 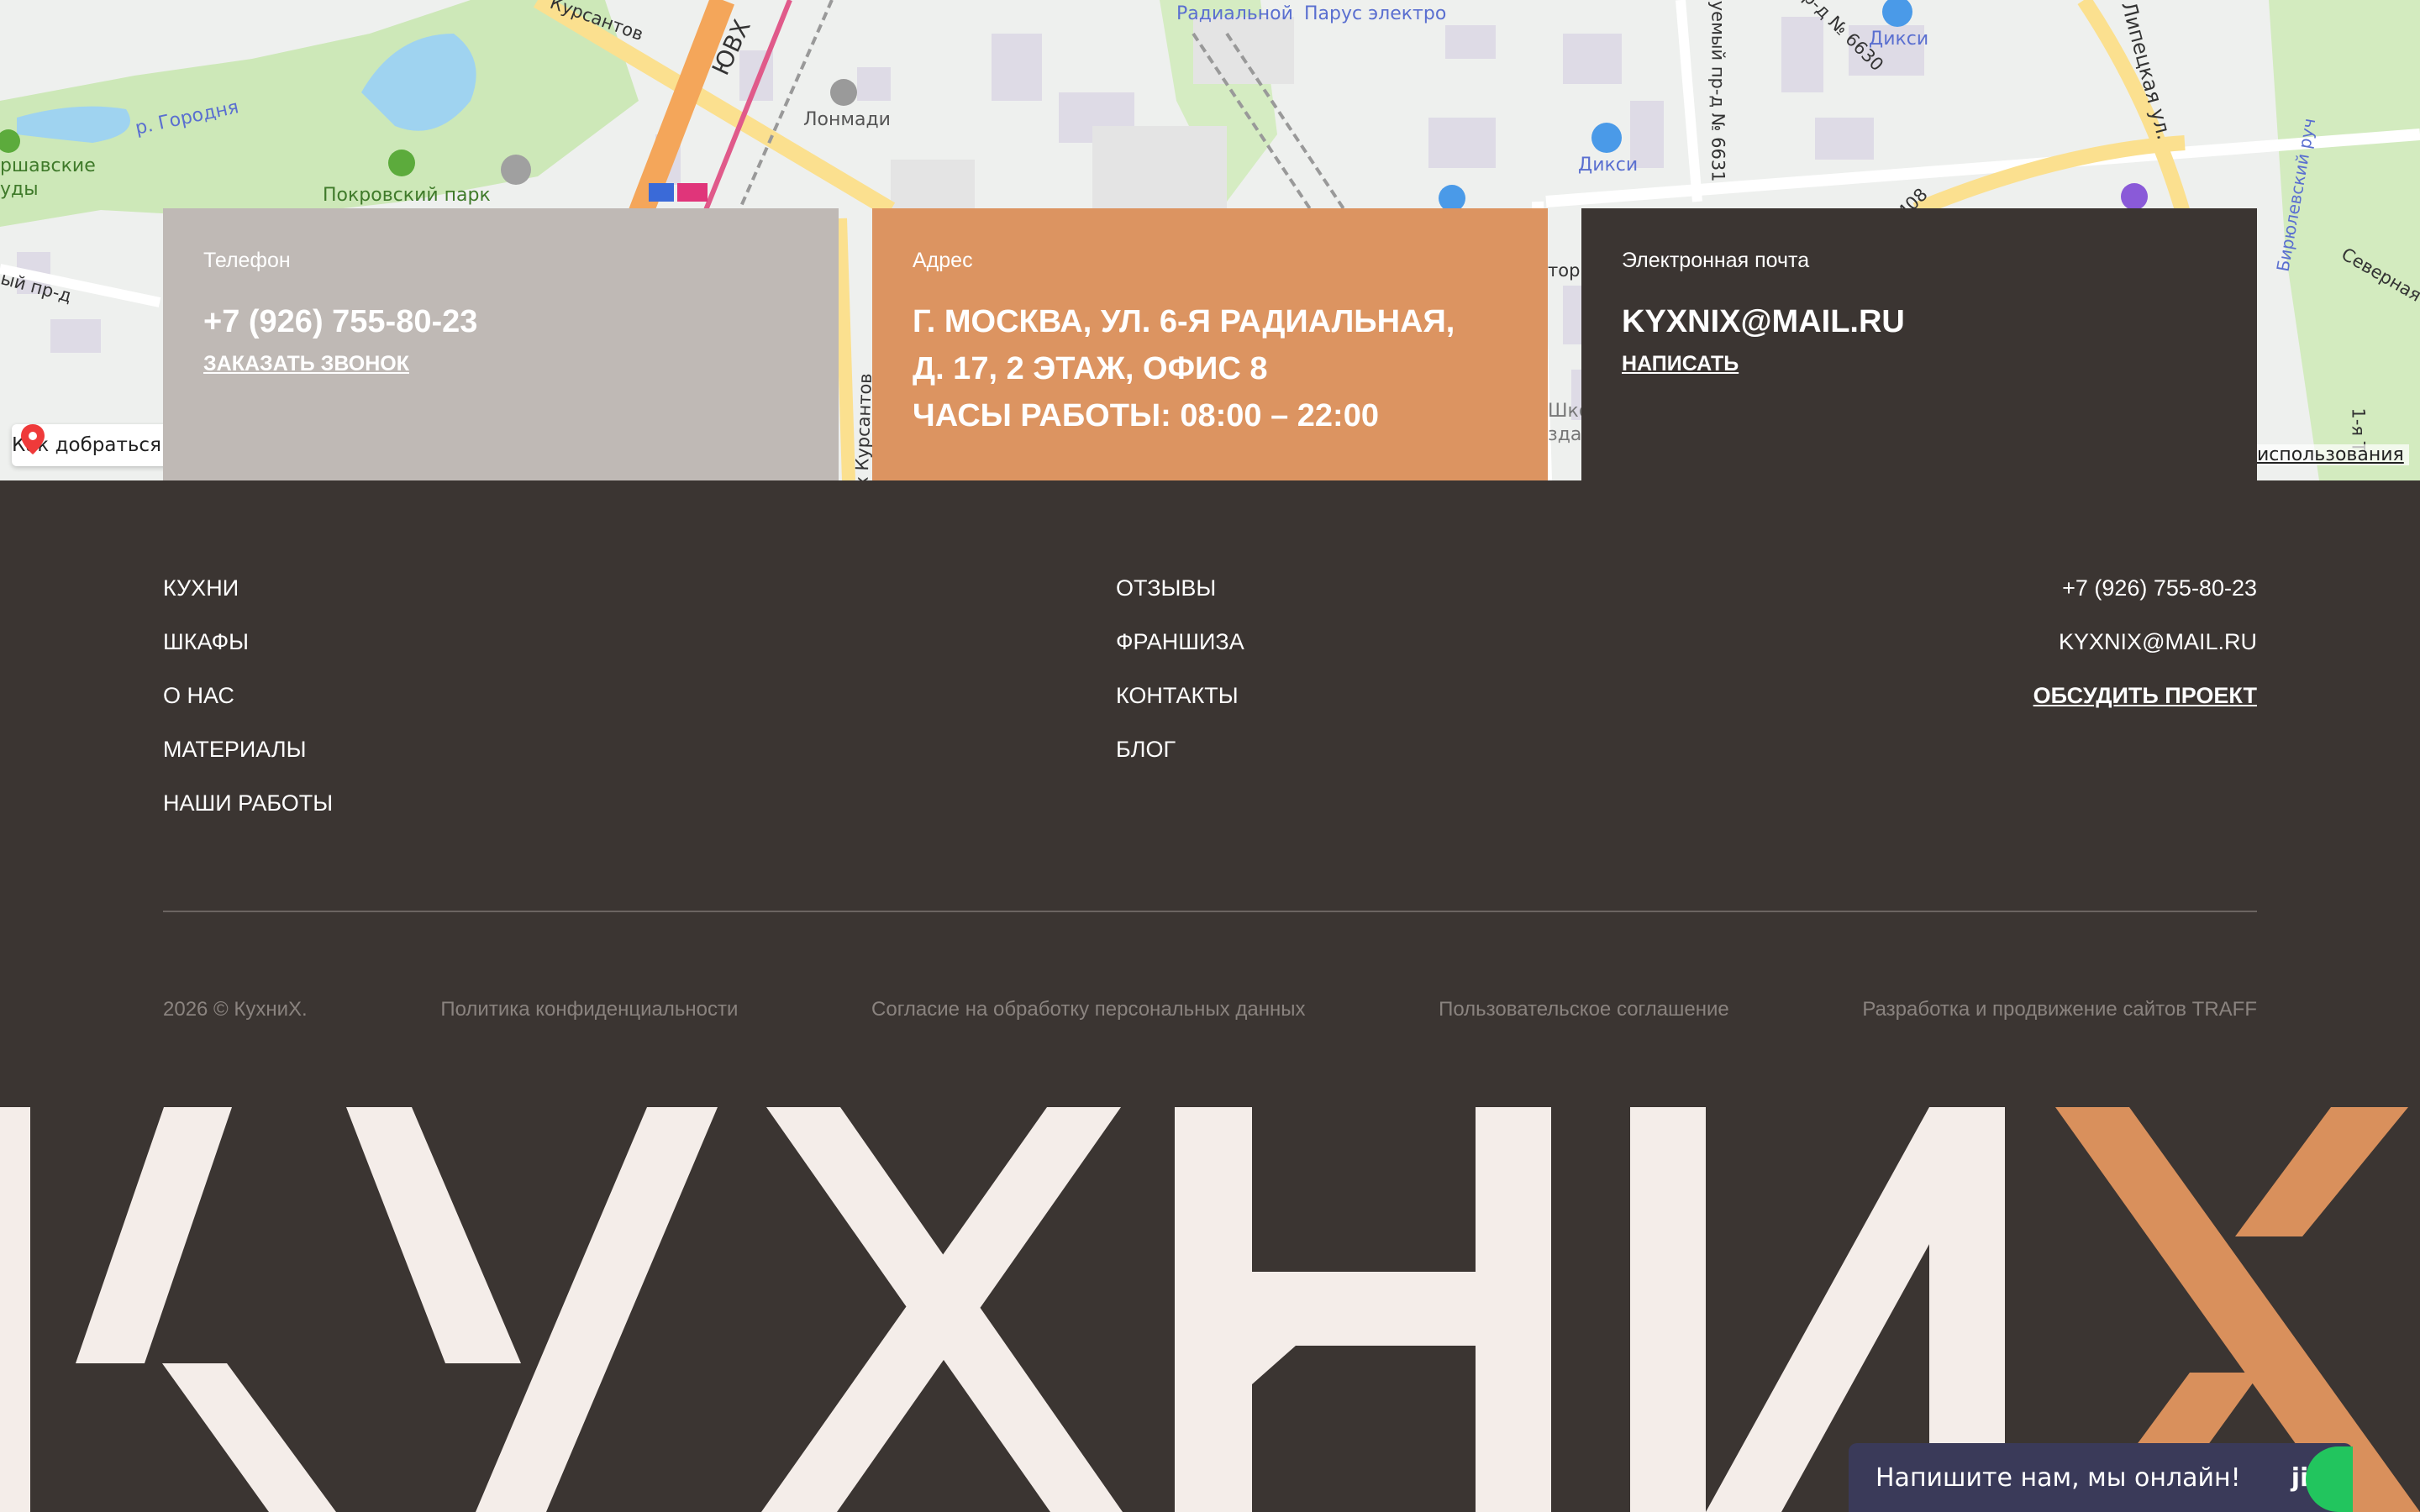 What do you see at coordinates (96, 445) in the screenshot?
I see `how-to-get-button: Как добраться` at bounding box center [96, 445].